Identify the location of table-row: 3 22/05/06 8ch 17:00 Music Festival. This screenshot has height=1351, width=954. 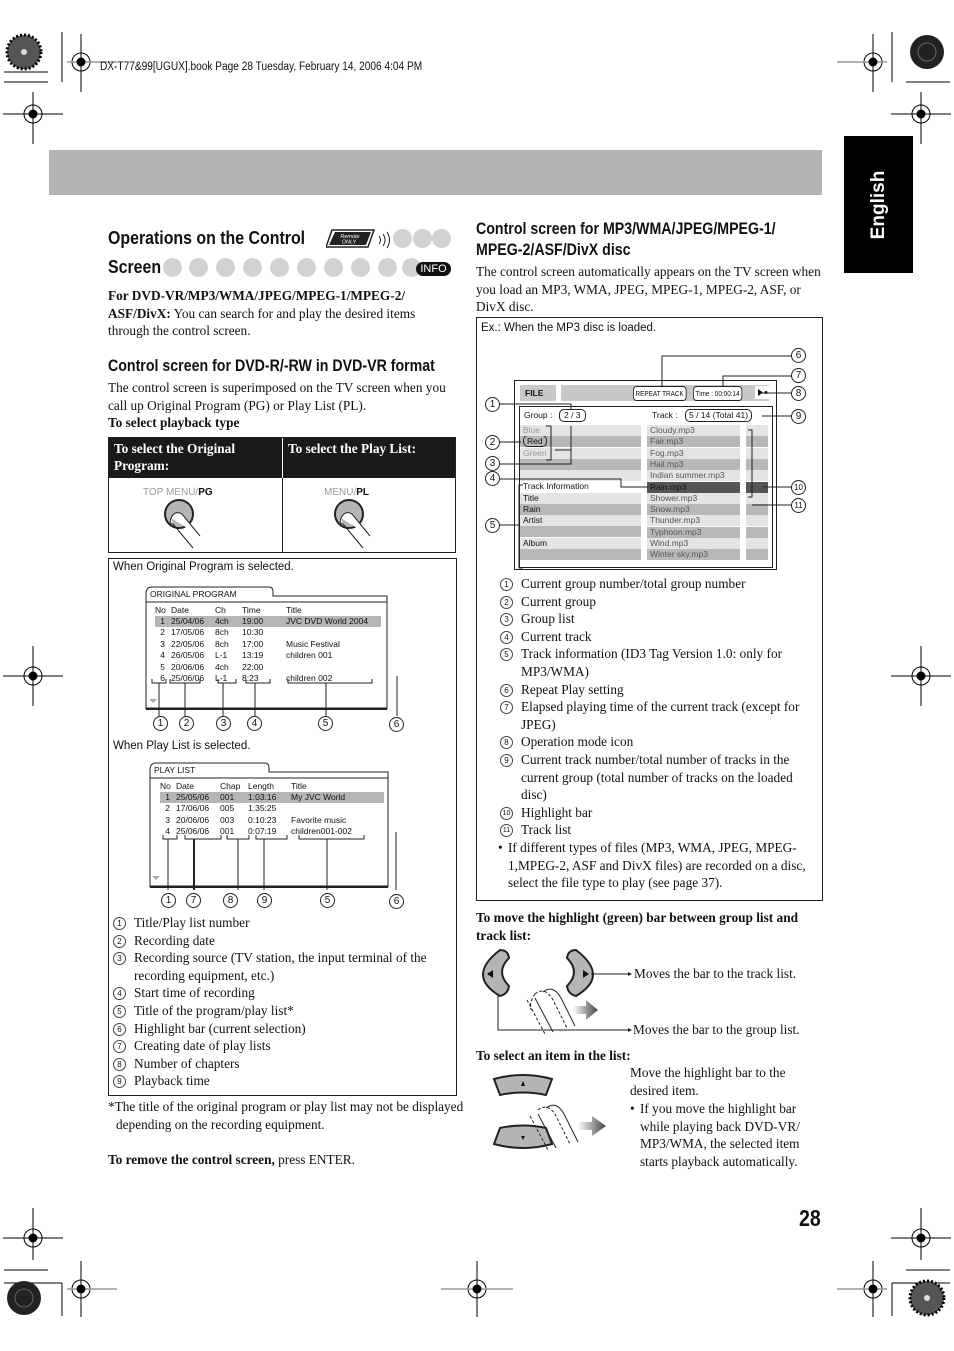
(268, 644).